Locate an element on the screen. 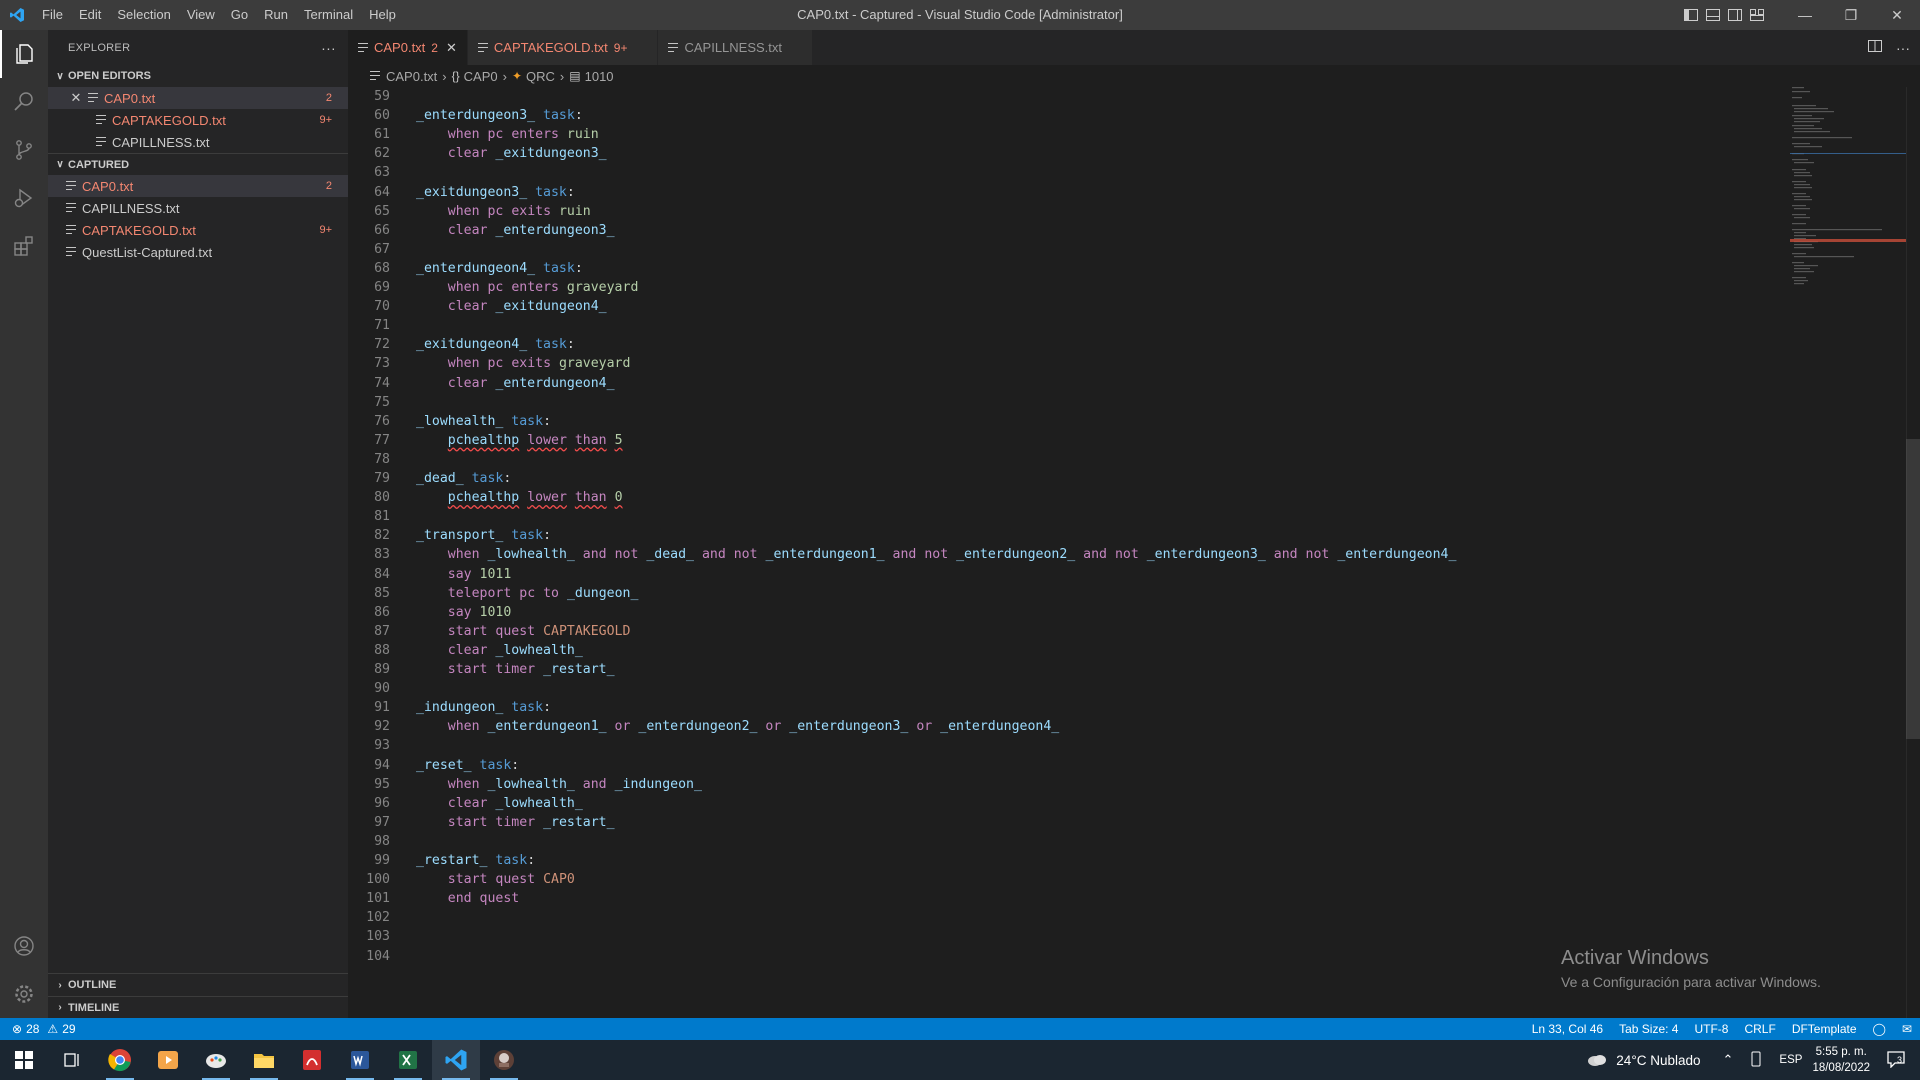  file-icon is located at coordinates (71, 252).